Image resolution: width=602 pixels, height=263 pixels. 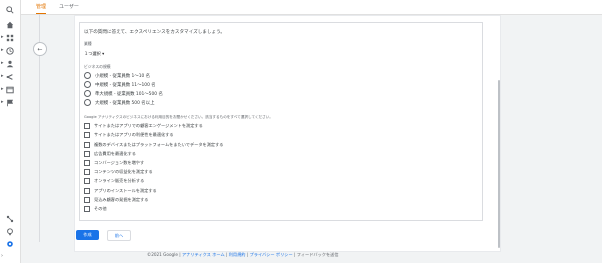 What do you see at coordinates (10, 64) in the screenshot?
I see `audience-person-icon` at bounding box center [10, 64].